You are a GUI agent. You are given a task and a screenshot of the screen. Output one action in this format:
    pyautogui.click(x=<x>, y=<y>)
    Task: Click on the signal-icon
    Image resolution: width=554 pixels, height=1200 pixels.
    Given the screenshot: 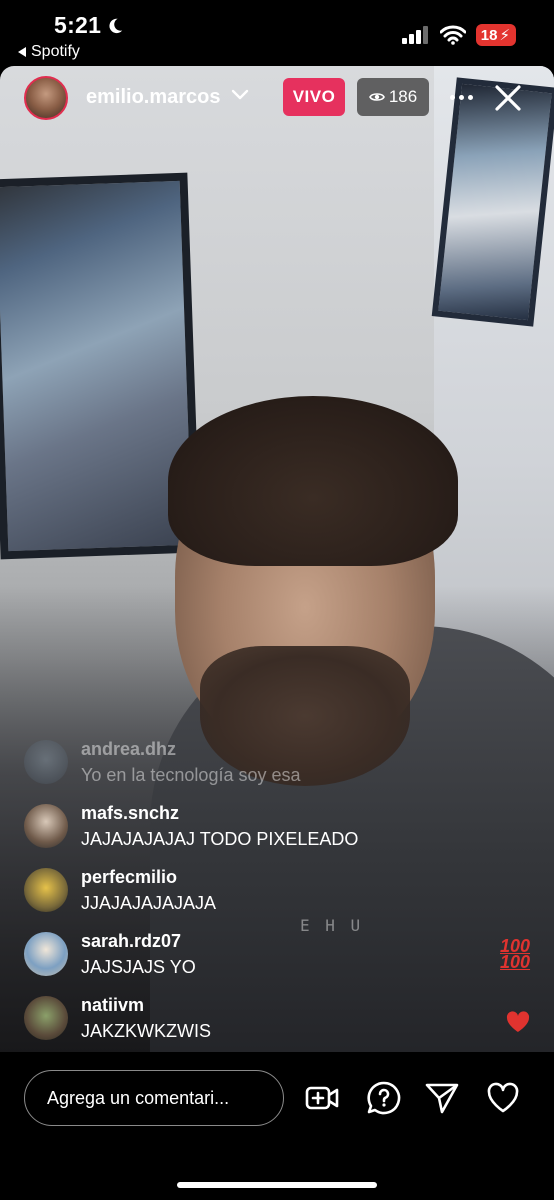 What is the action you would take?
    pyautogui.click(x=414, y=35)
    